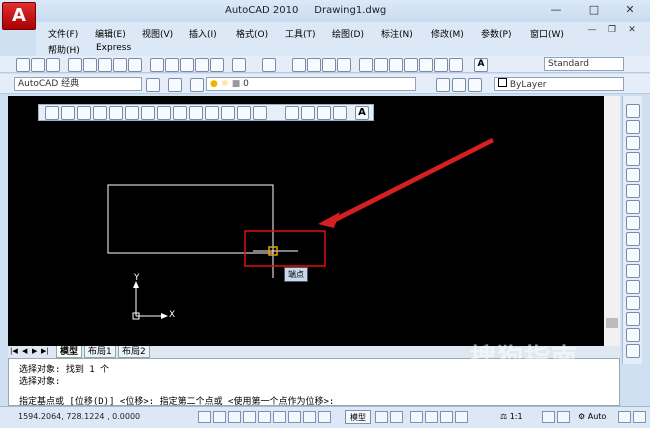  I want to click on quick-view-layouts-button, so click(381, 417).